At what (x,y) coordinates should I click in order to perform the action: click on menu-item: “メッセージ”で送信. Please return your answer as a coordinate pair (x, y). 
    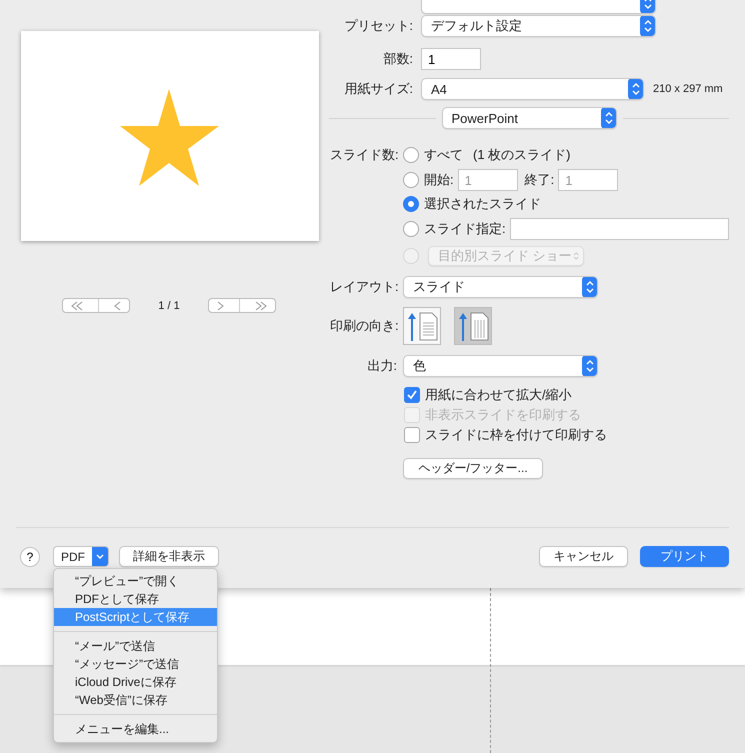
    Looking at the image, I should click on (135, 664).